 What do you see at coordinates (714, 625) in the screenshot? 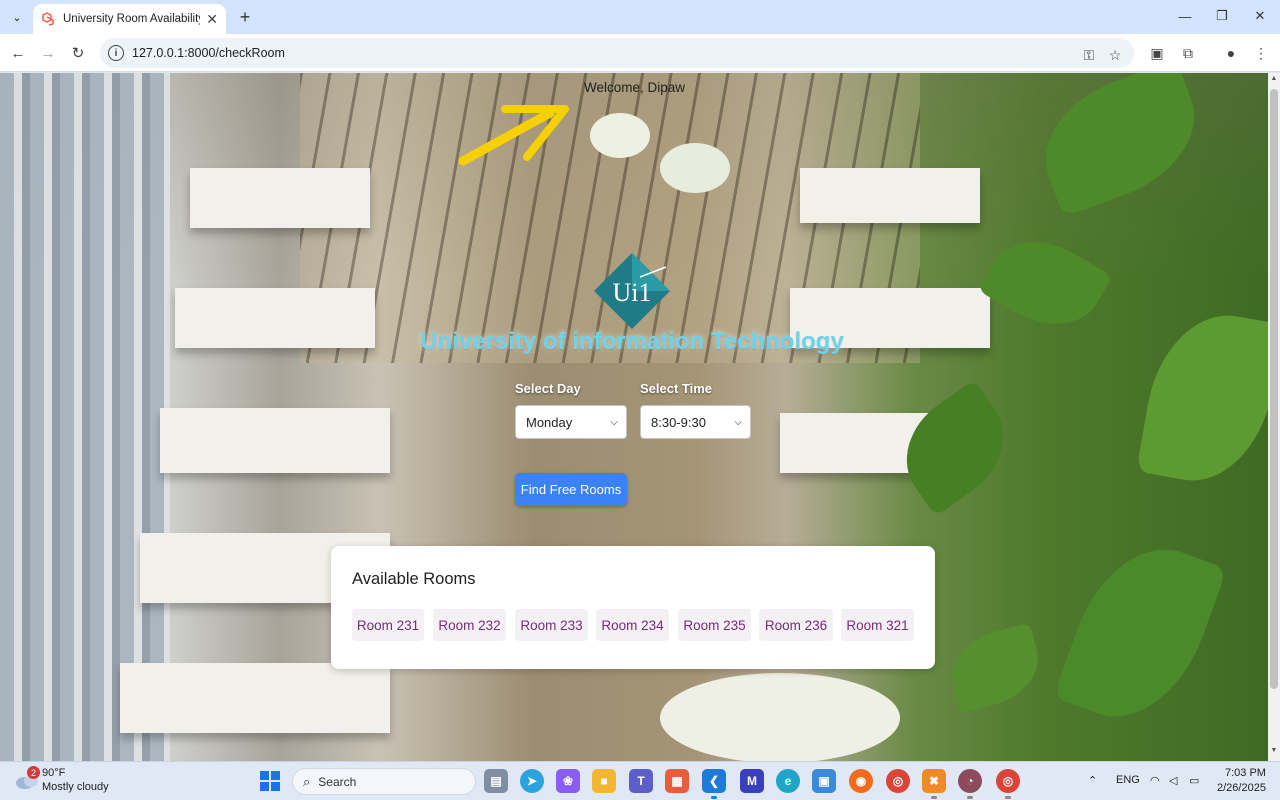
I see `room-chip: Room 235` at bounding box center [714, 625].